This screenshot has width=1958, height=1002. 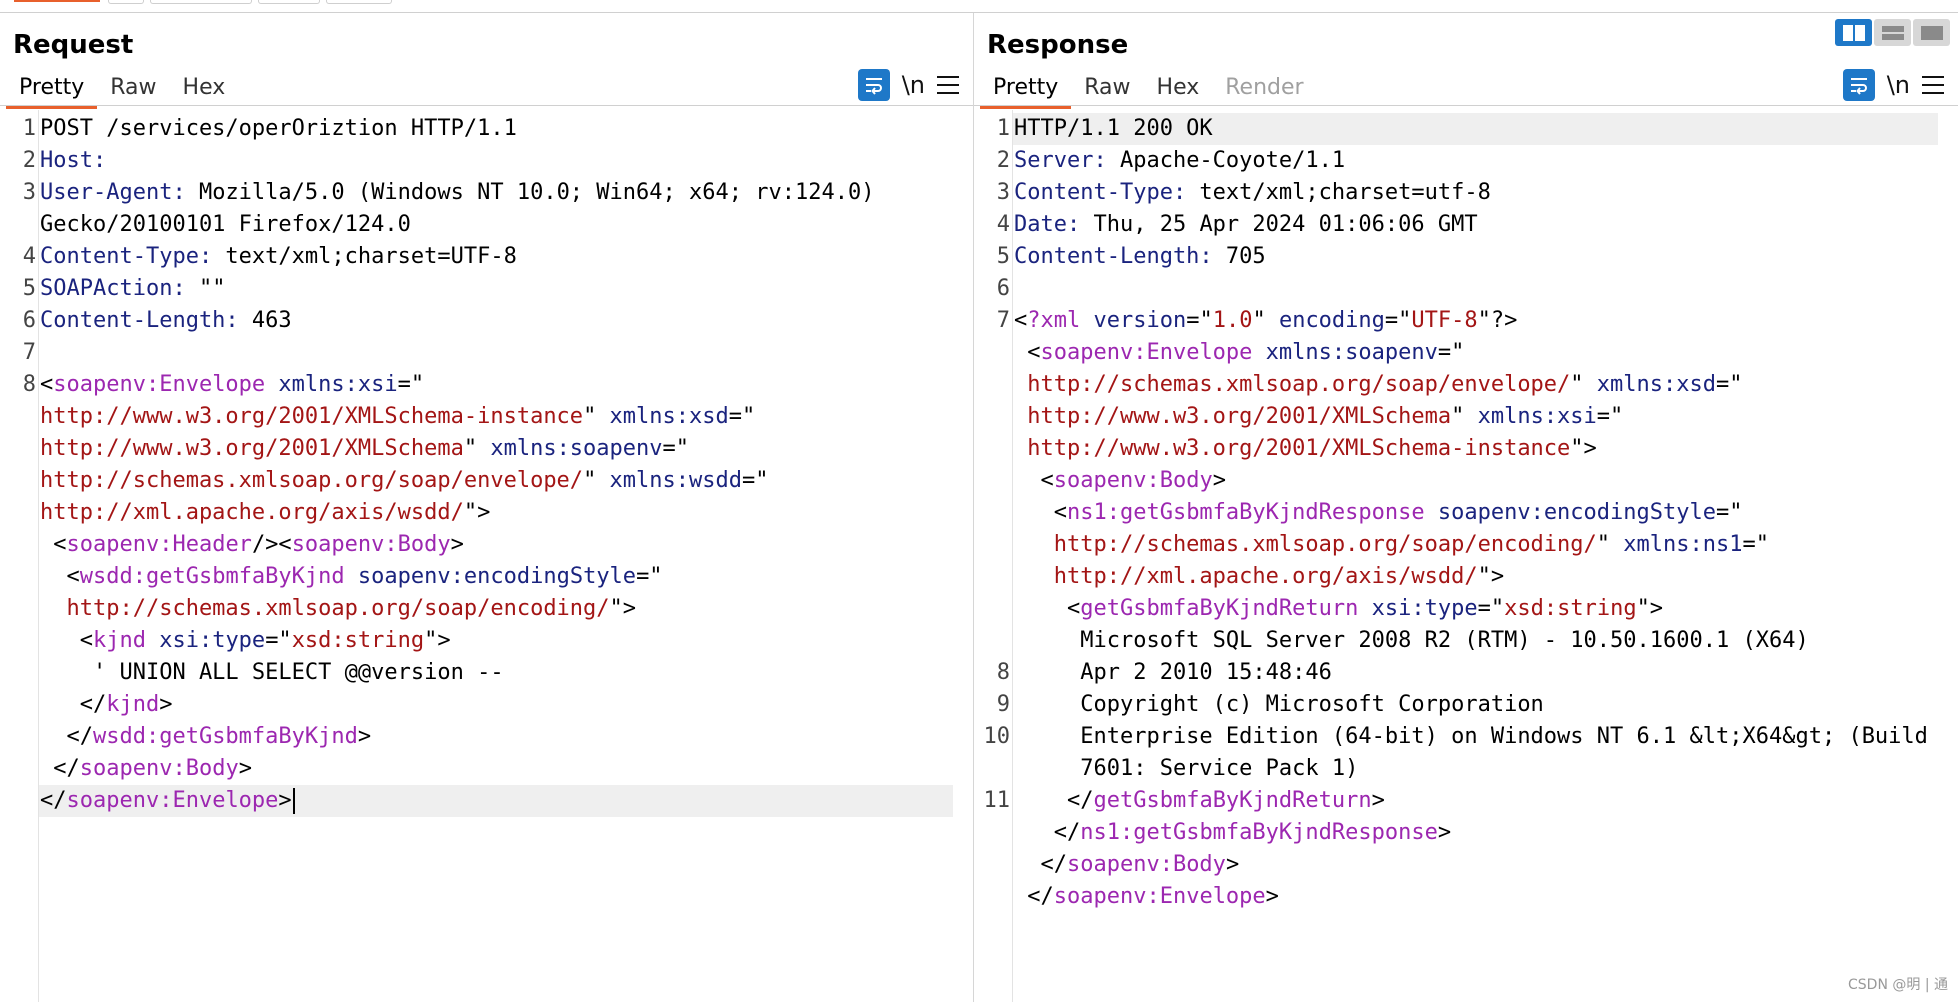 What do you see at coordinates (1481, 769) in the screenshot?
I see `code-line: 7601: Service Pack 1)` at bounding box center [1481, 769].